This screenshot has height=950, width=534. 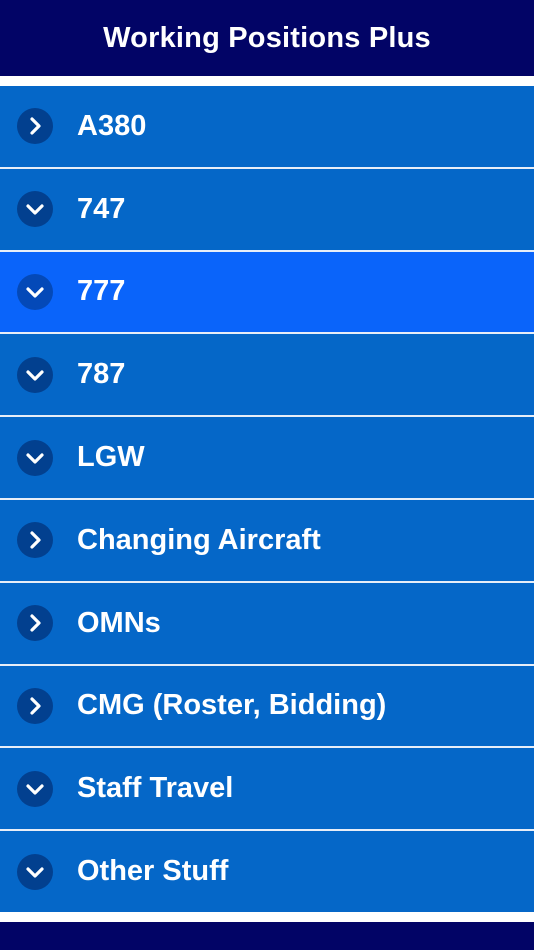 I want to click on menu-item-staff-travel: Staff Travel, so click(x=267, y=790).